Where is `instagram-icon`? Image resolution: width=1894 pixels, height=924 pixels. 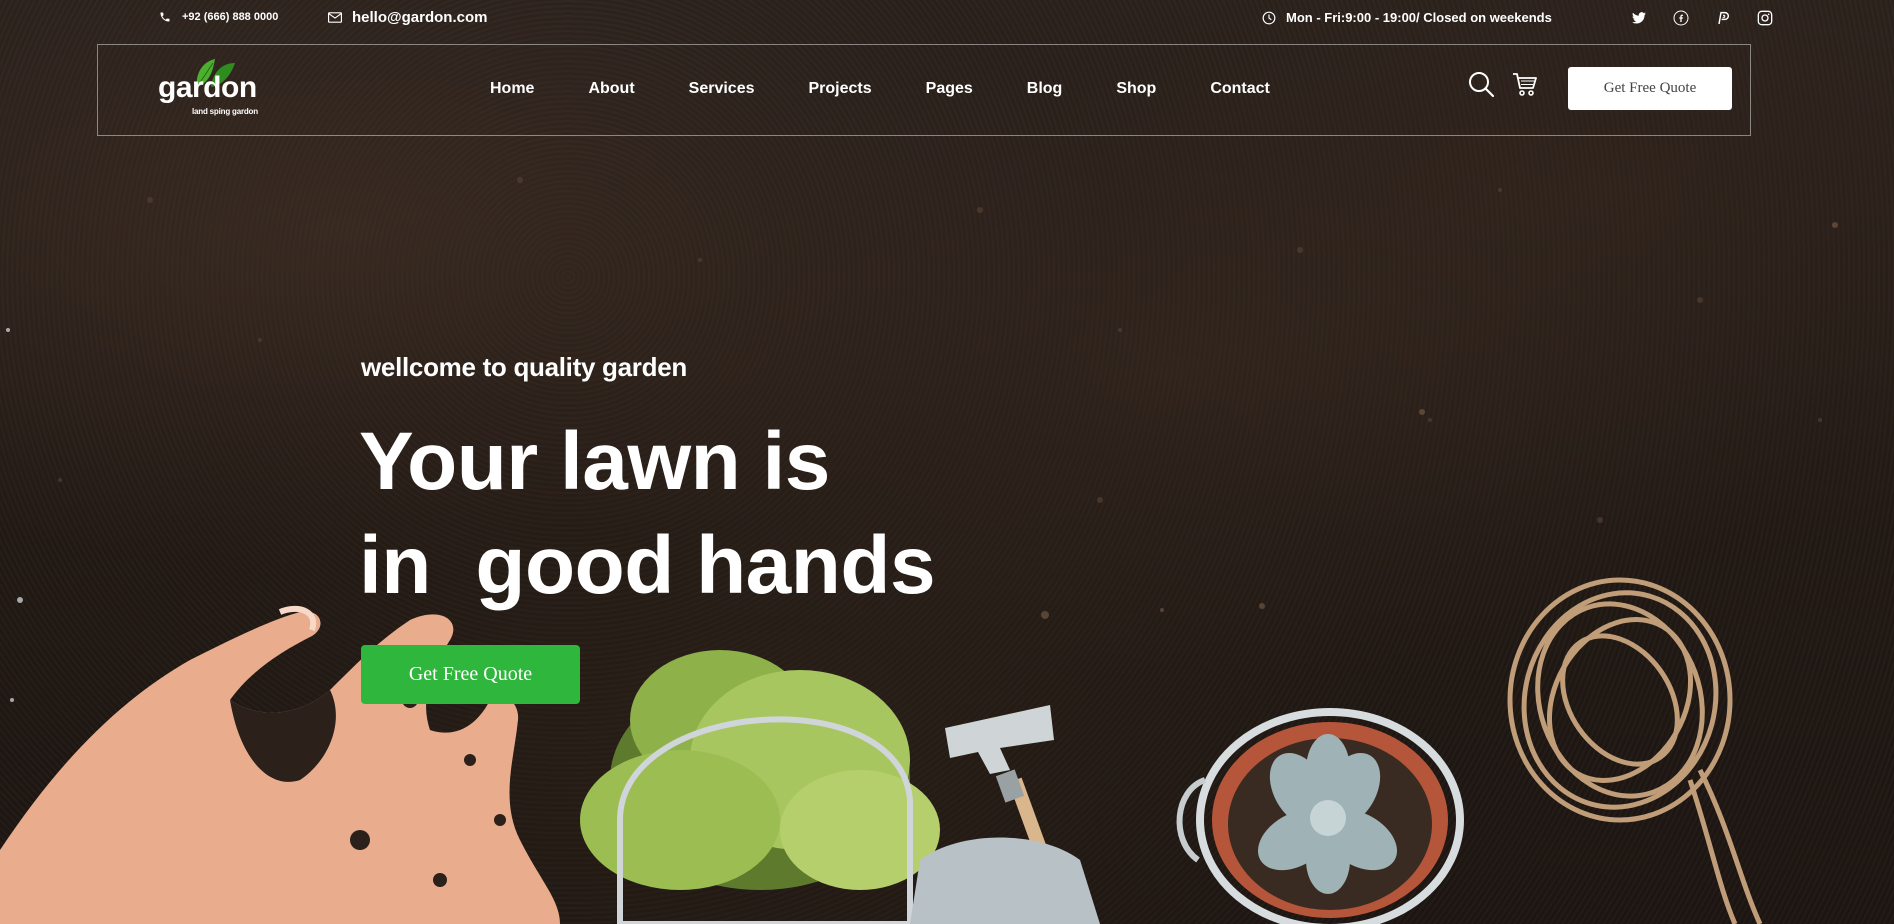
instagram-icon is located at coordinates (1765, 18).